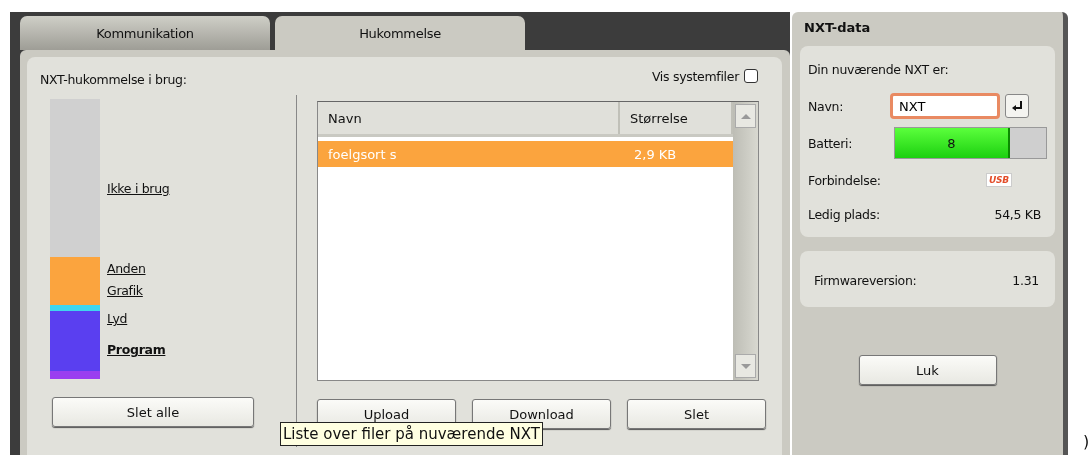 The height and width of the screenshot is (455, 1091). Describe the element at coordinates (469, 118) in the screenshot. I see `column-header: Navn` at that location.